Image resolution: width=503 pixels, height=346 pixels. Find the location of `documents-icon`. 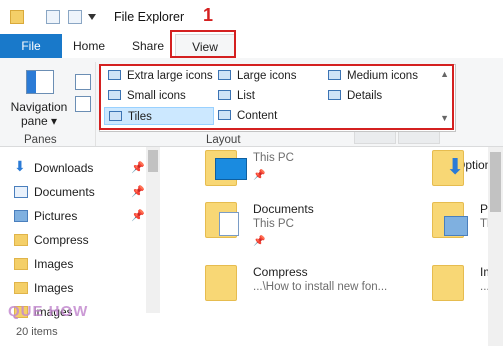

documents-icon is located at coordinates (21, 192).